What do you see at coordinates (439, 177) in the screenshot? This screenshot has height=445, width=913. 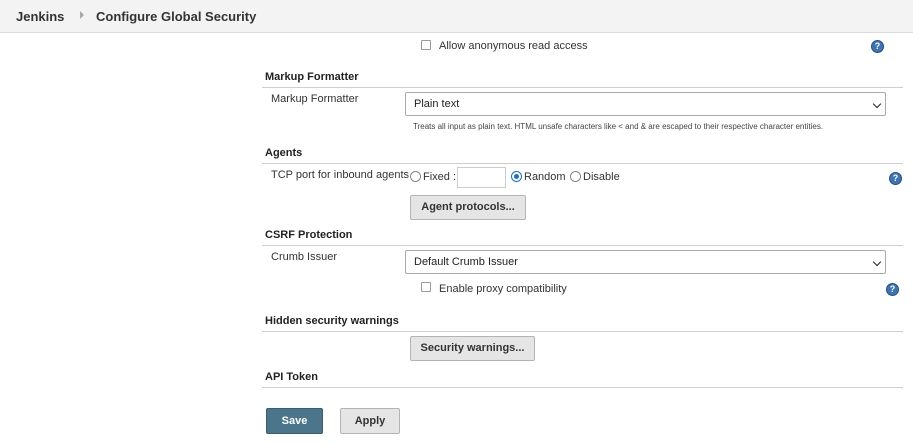 I see `tcp-port-fixed-label: Fixed :` at bounding box center [439, 177].